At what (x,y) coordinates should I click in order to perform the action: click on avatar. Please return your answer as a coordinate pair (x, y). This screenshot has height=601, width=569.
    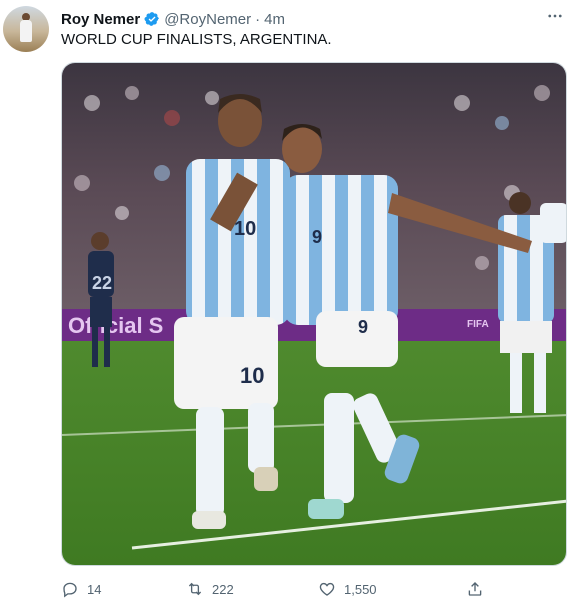
    Looking at the image, I should click on (26, 29).